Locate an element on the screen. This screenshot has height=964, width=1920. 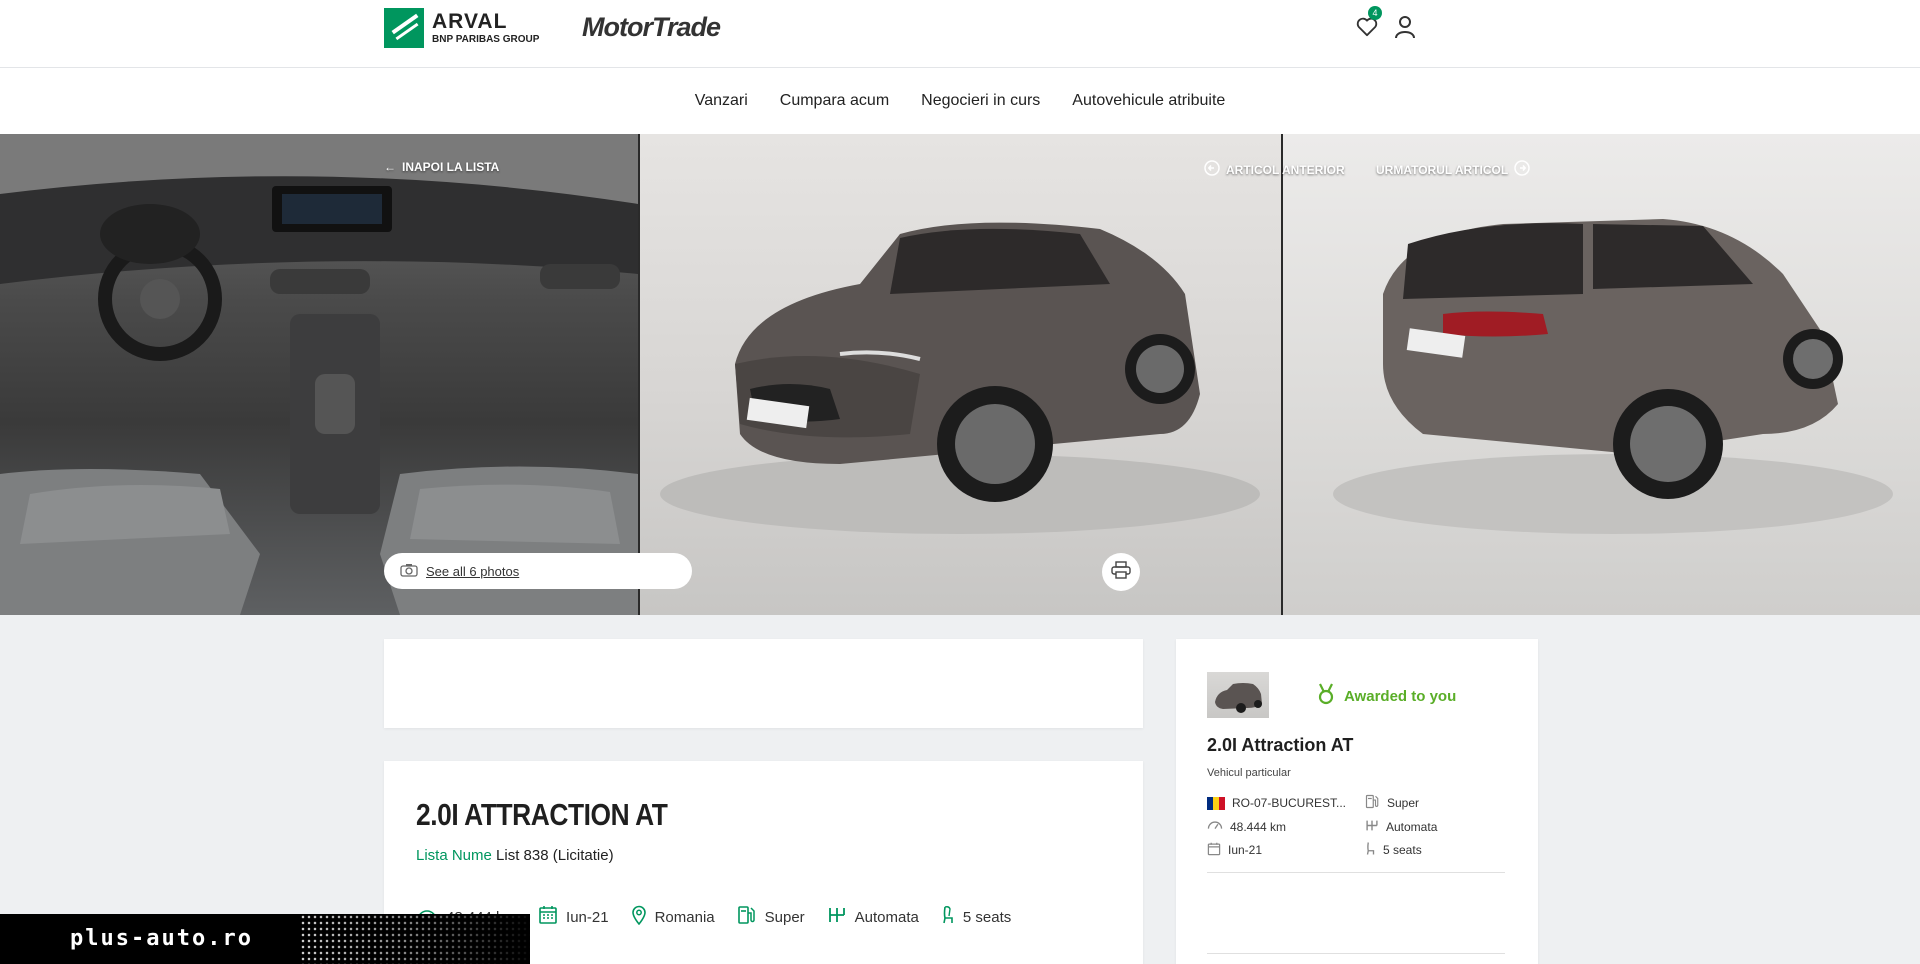
list-name-value: List 838 (Licitatie) is located at coordinates (555, 855).